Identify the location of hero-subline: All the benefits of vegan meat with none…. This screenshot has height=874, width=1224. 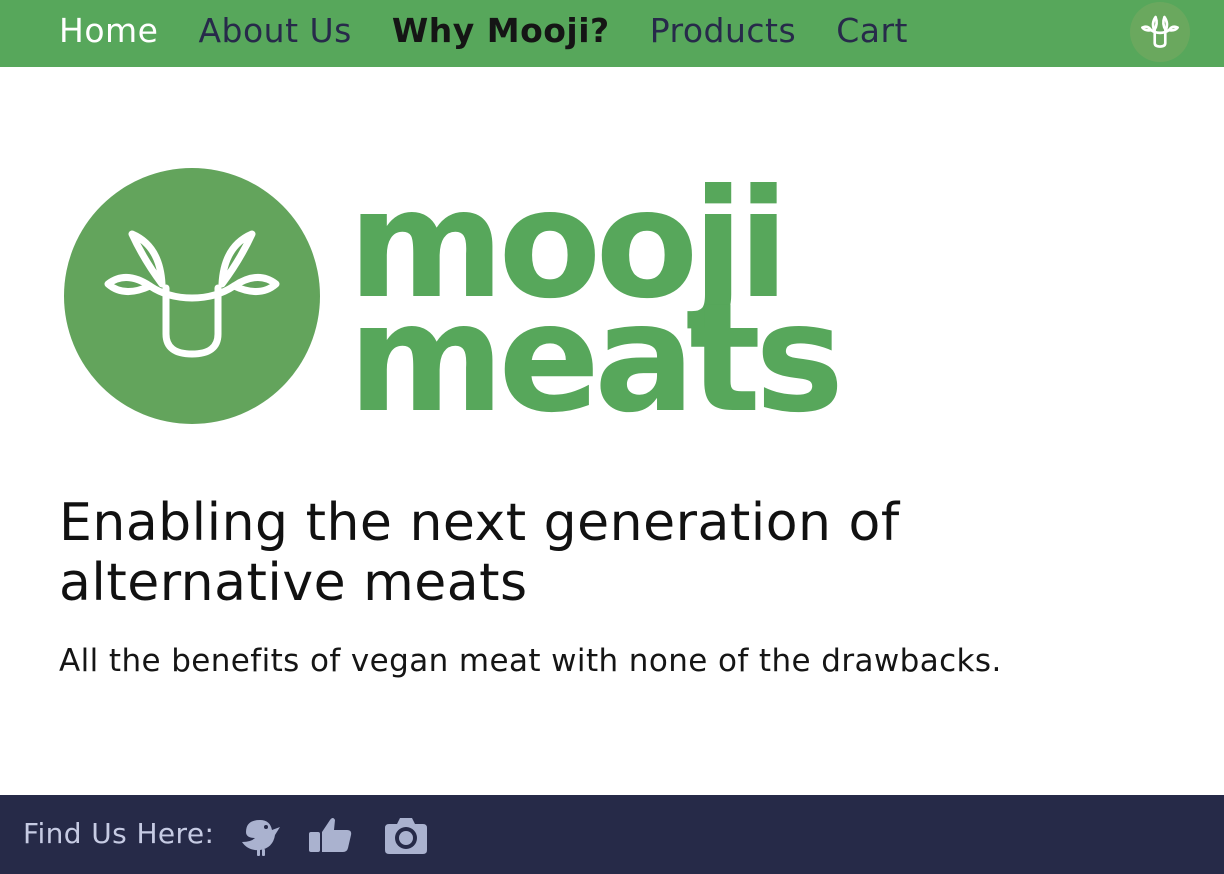
(530, 661).